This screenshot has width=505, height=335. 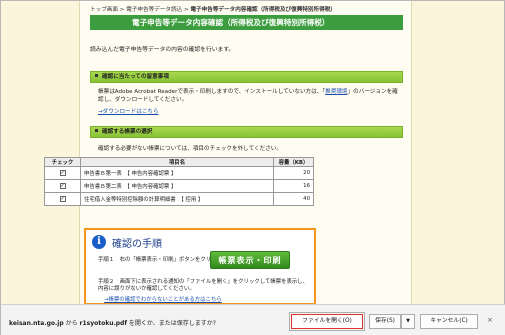 I want to click on size-cell: 20, so click(x=293, y=173).